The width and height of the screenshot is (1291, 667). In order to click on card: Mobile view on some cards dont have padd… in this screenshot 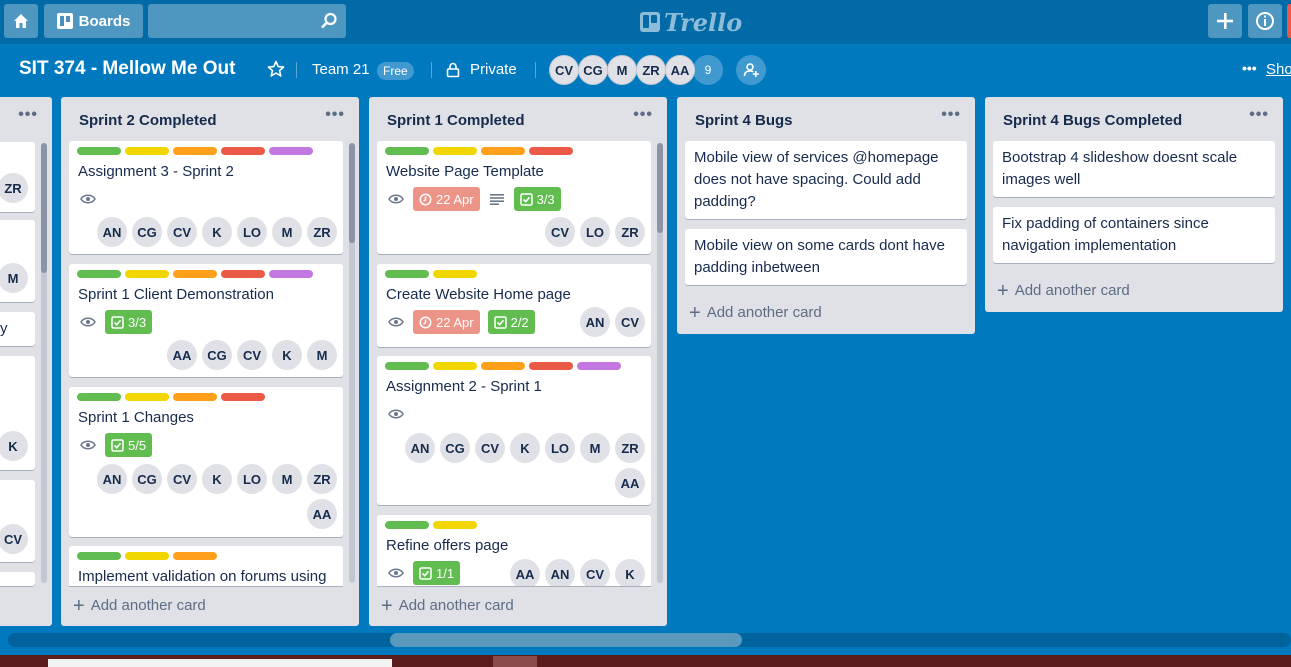, I will do `click(826, 257)`.